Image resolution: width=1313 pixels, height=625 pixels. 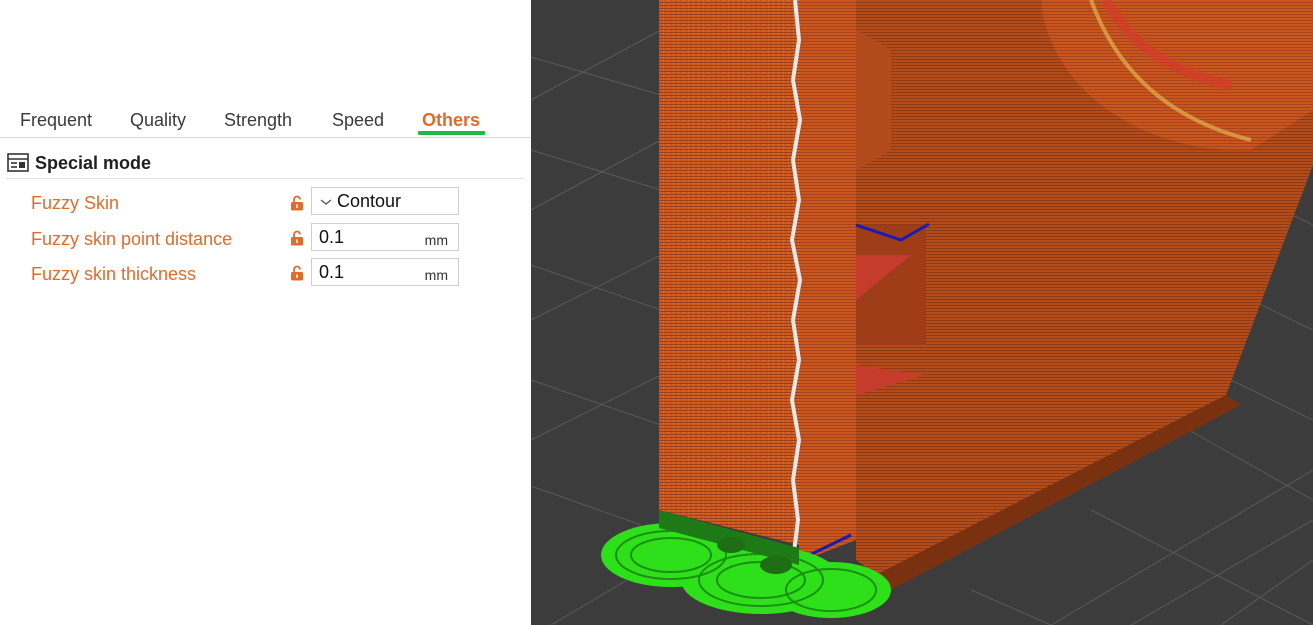 What do you see at coordinates (258, 120) in the screenshot?
I see `tab-strength: Strength` at bounding box center [258, 120].